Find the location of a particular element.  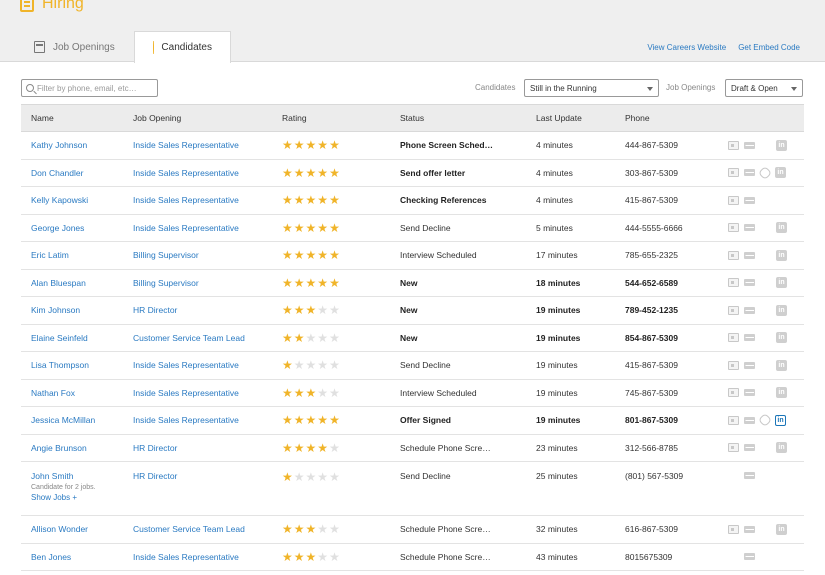

embed-code-link: Get Embed Code is located at coordinates (769, 47).